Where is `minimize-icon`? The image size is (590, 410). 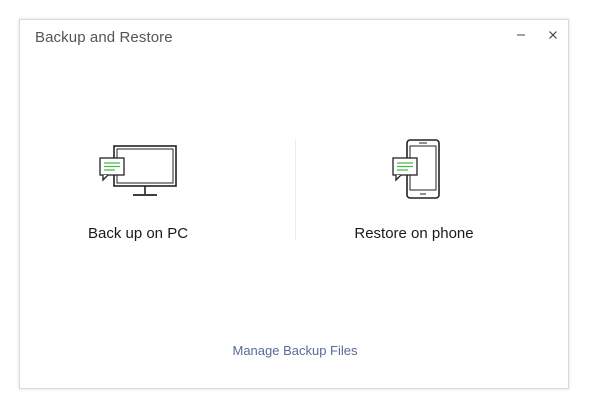
minimize-icon is located at coordinates (521, 35).